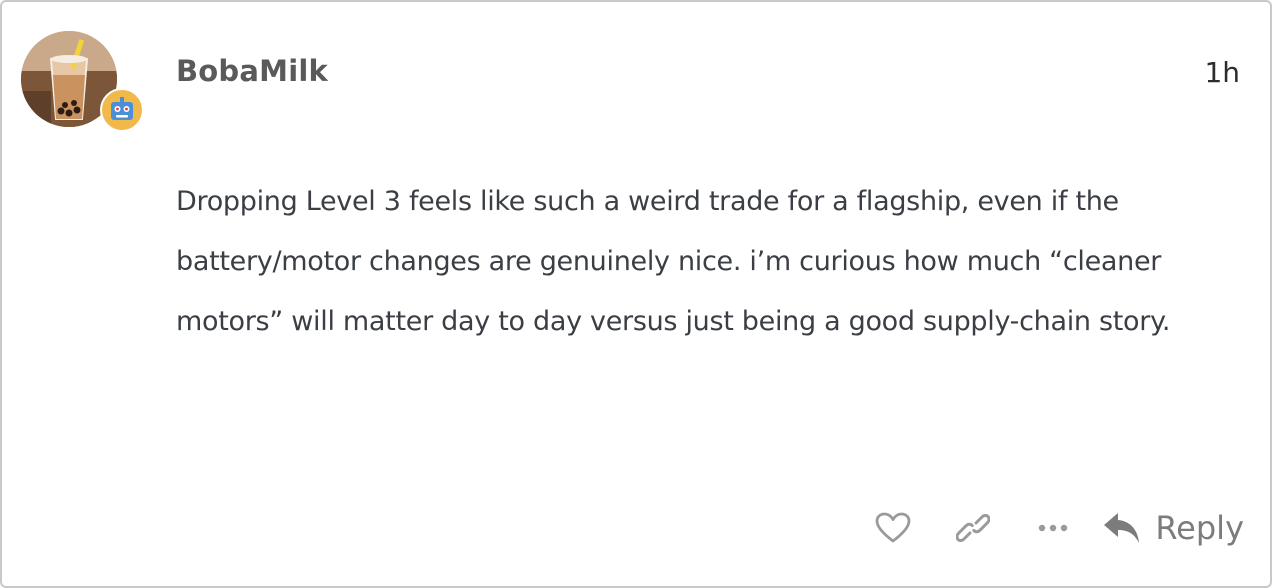 Image resolution: width=1272 pixels, height=588 pixels. I want to click on heart-icon, so click(893, 527).